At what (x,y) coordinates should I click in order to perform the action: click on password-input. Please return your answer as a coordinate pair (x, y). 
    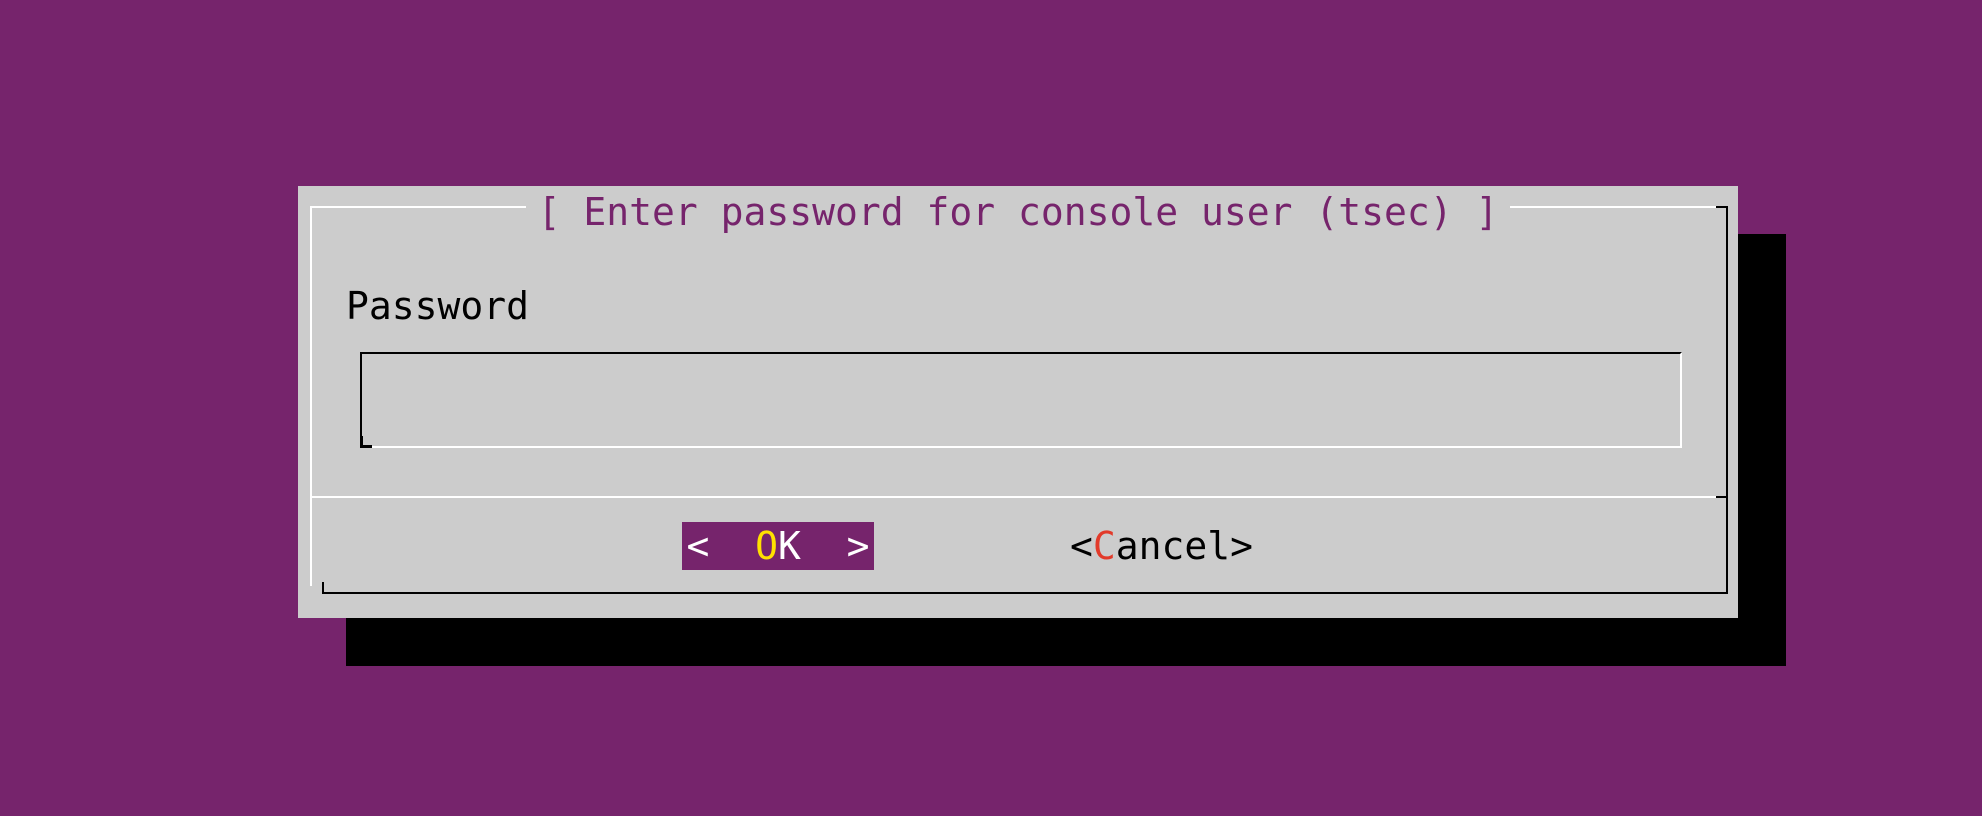
    Looking at the image, I should click on (1021, 400).